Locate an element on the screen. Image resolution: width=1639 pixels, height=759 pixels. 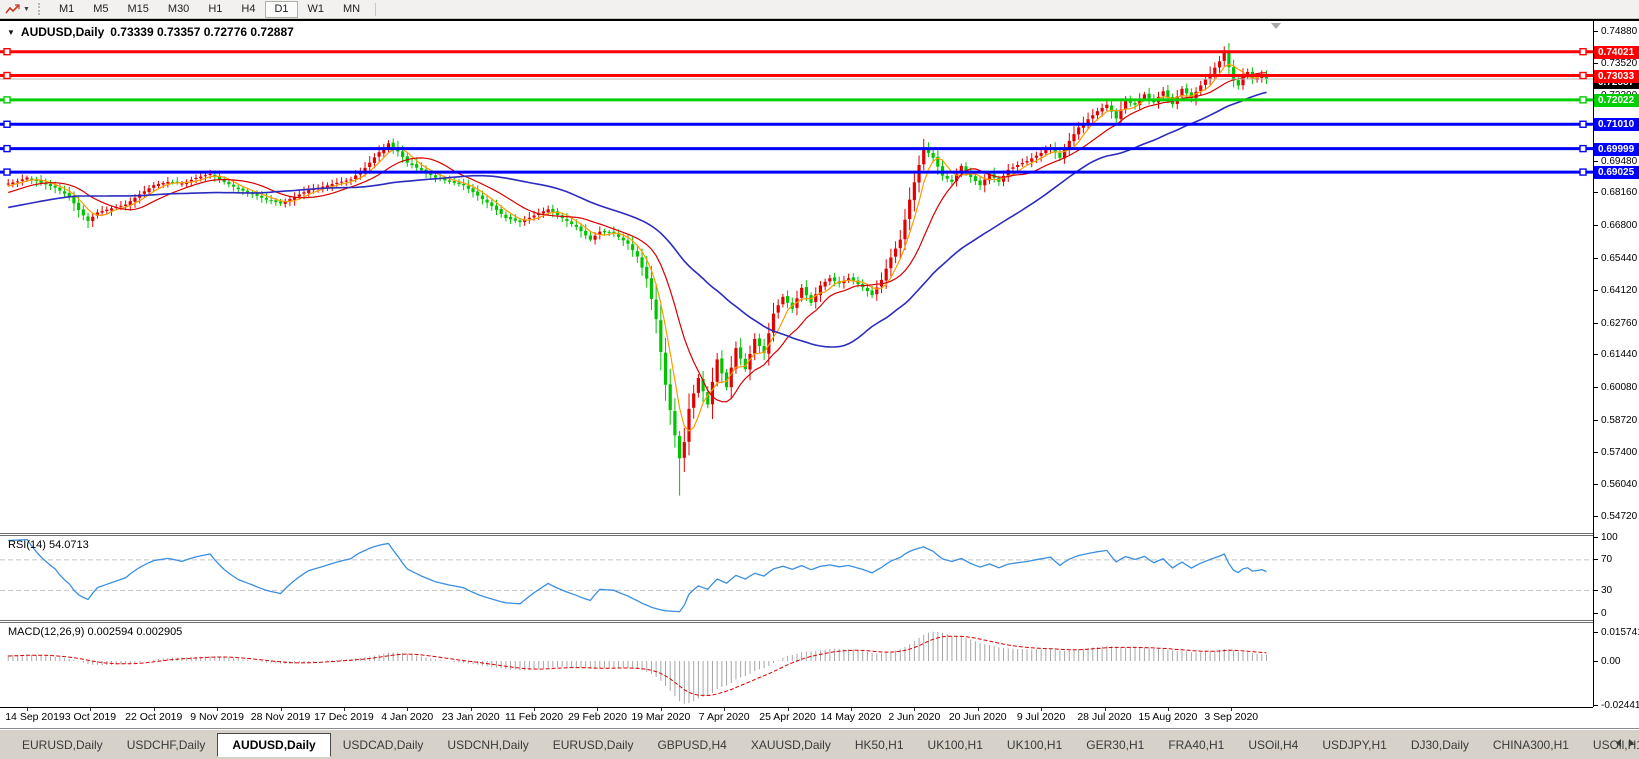
time-label: 19 Mar 2020 is located at coordinates (661, 717).